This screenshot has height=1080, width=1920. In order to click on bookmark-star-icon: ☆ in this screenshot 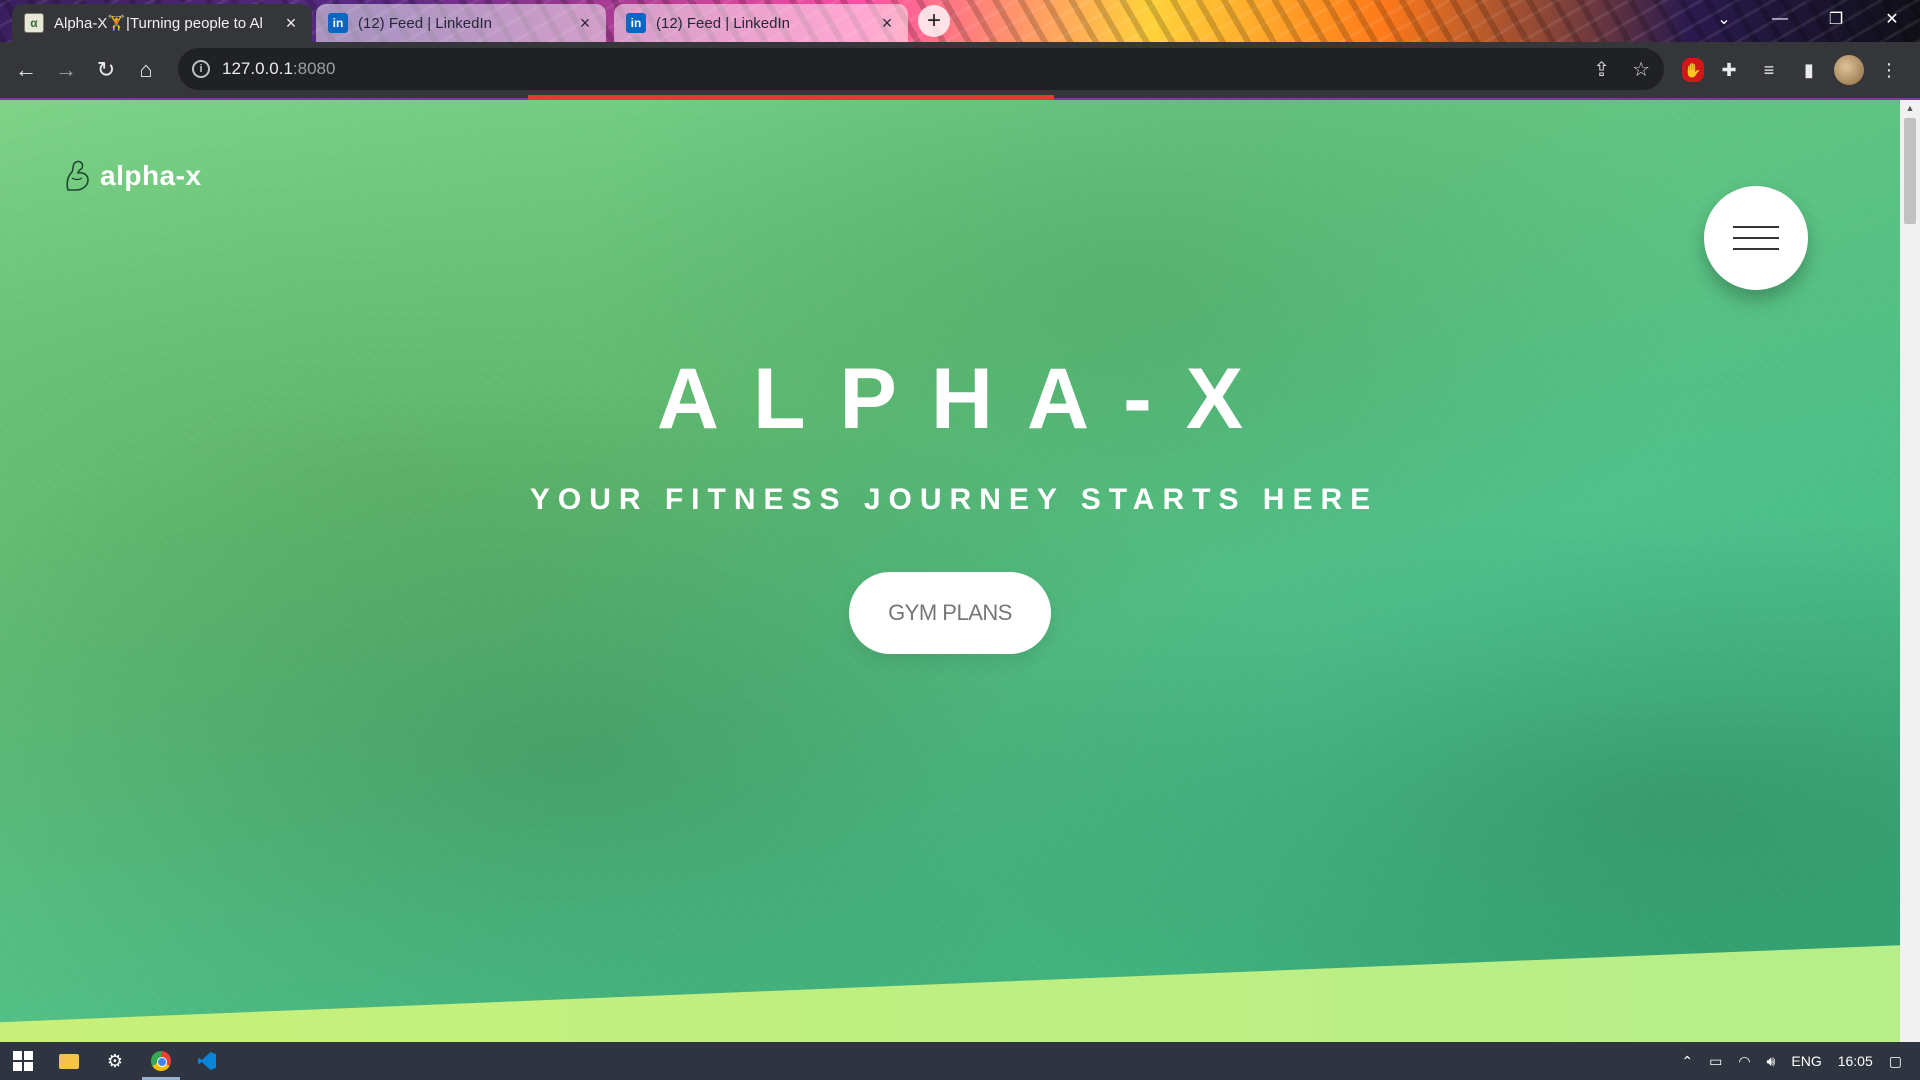, I will do `click(1641, 69)`.